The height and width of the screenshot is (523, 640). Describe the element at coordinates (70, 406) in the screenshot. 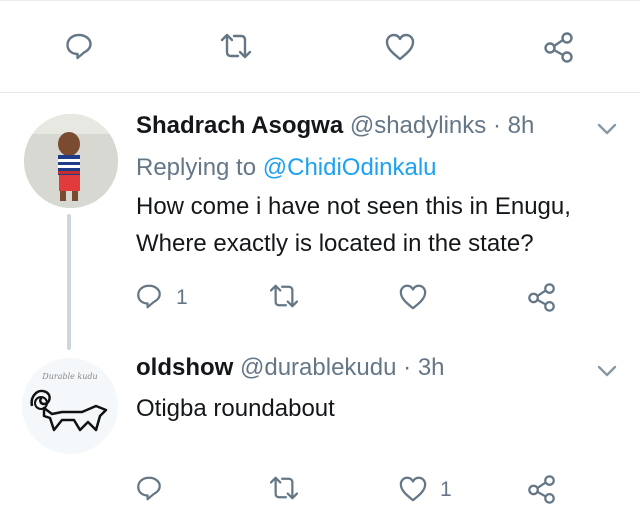

I see `avatar: Durable kudu` at that location.